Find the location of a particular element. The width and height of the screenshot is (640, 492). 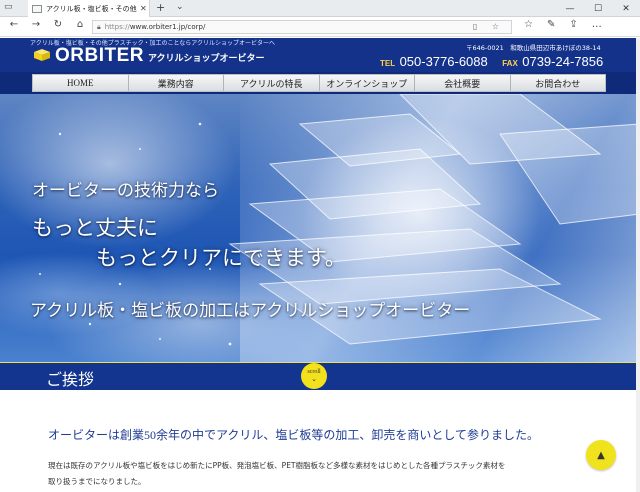

reading-view-icon: ▯ ☆ is located at coordinates (489, 26).